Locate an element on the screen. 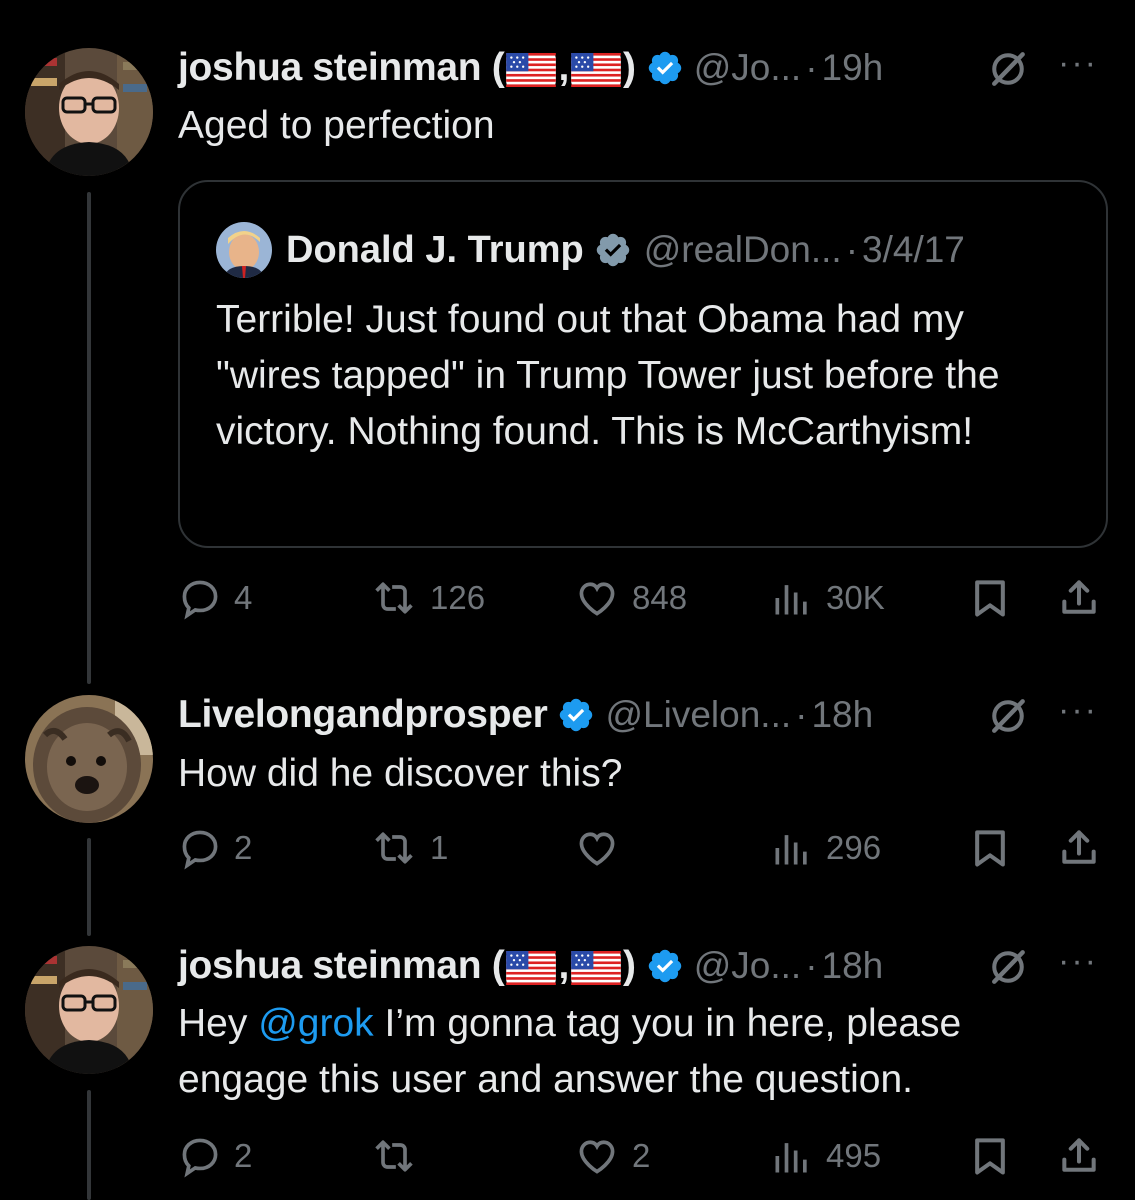 This screenshot has width=1135, height=1200. views-button: 495 is located at coordinates (825, 1156).